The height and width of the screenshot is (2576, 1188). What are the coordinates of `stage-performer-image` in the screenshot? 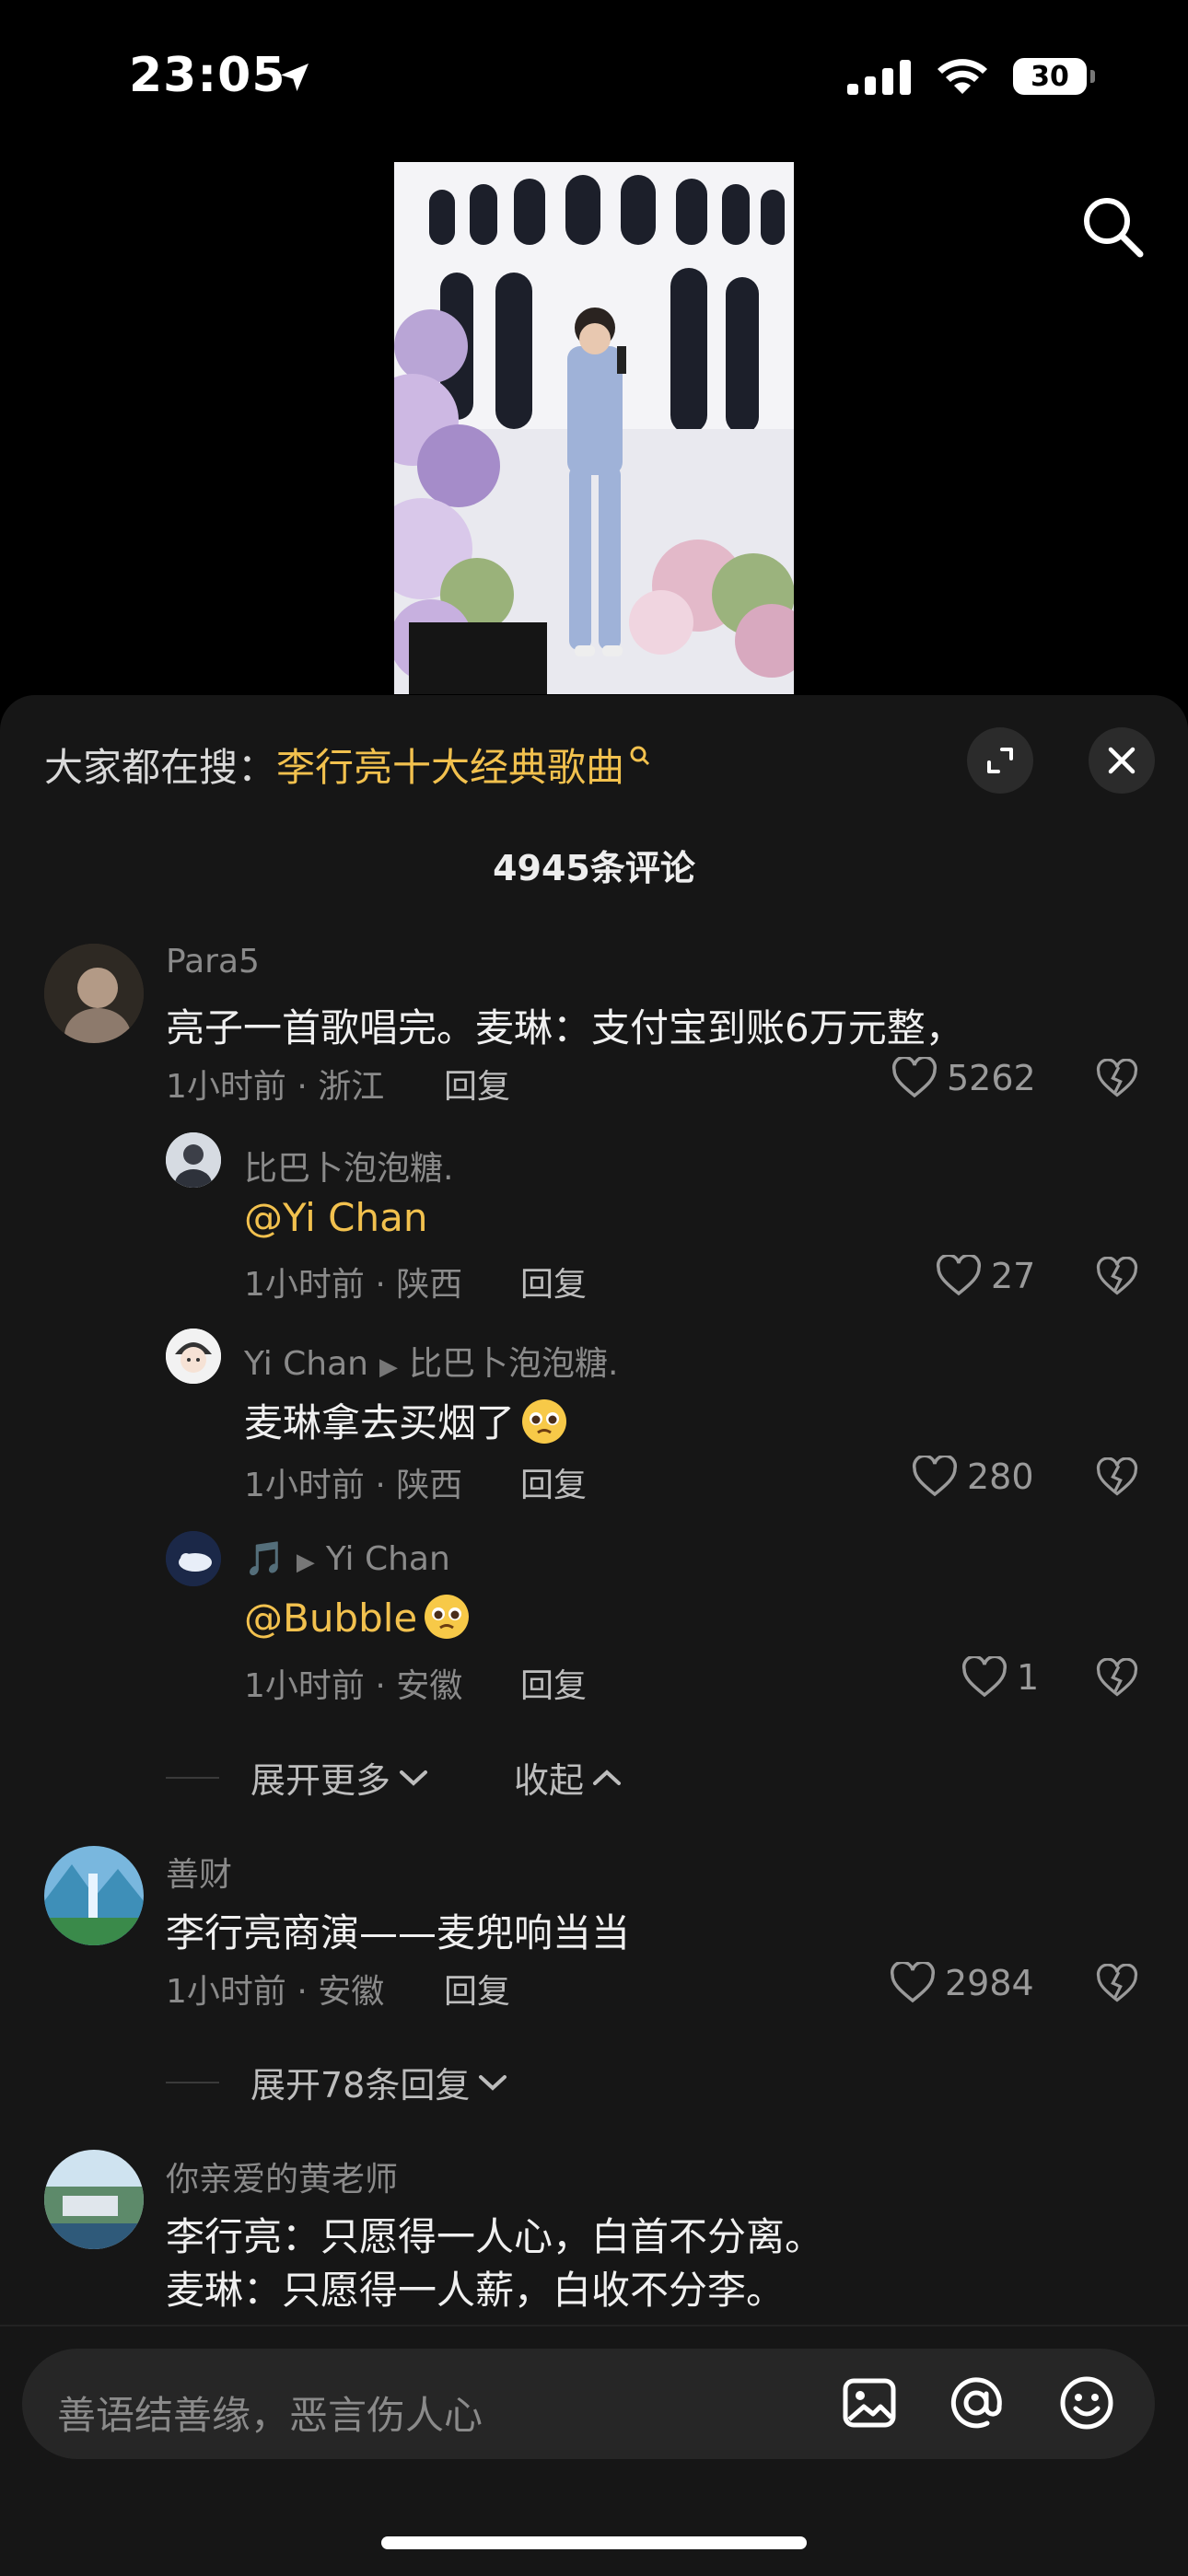 It's located at (594, 428).